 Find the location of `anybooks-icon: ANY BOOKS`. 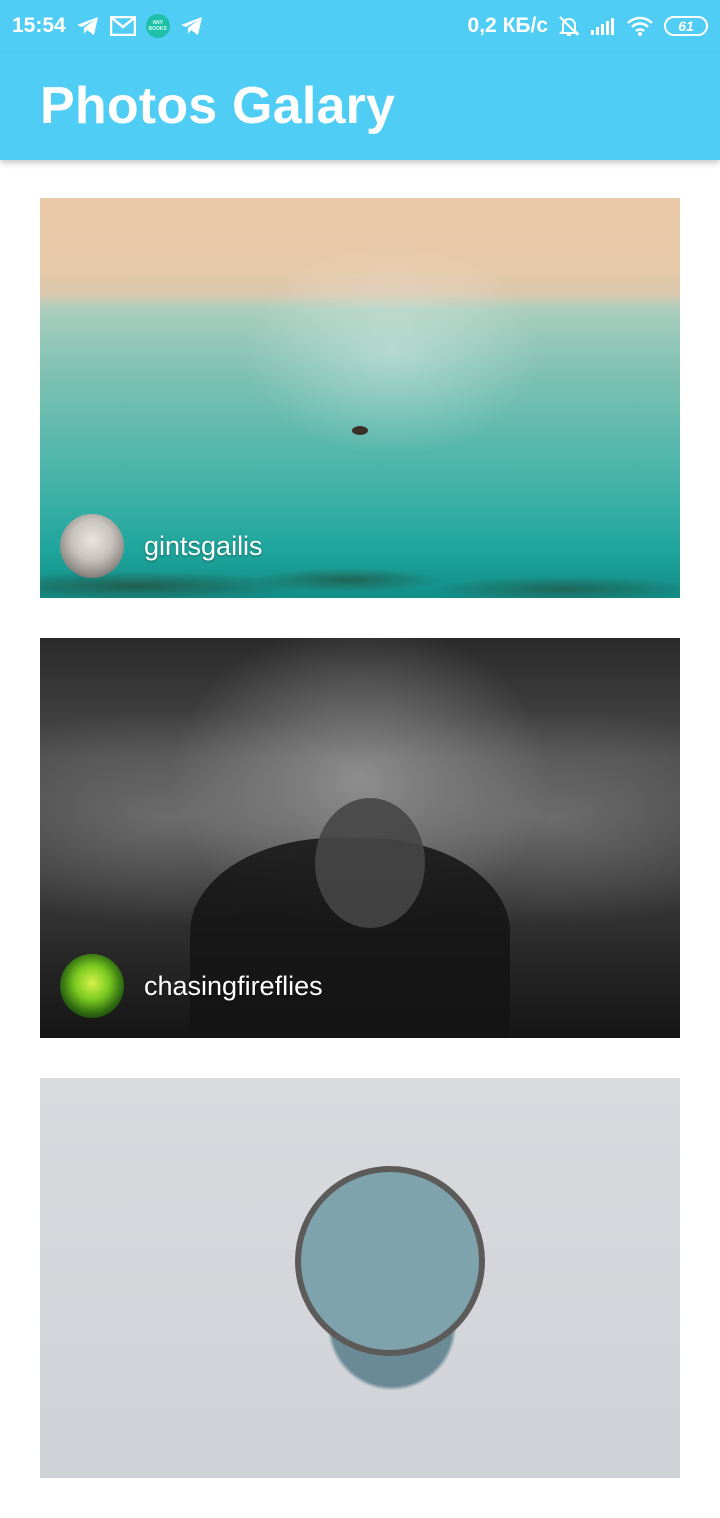

anybooks-icon: ANY BOOKS is located at coordinates (157, 26).